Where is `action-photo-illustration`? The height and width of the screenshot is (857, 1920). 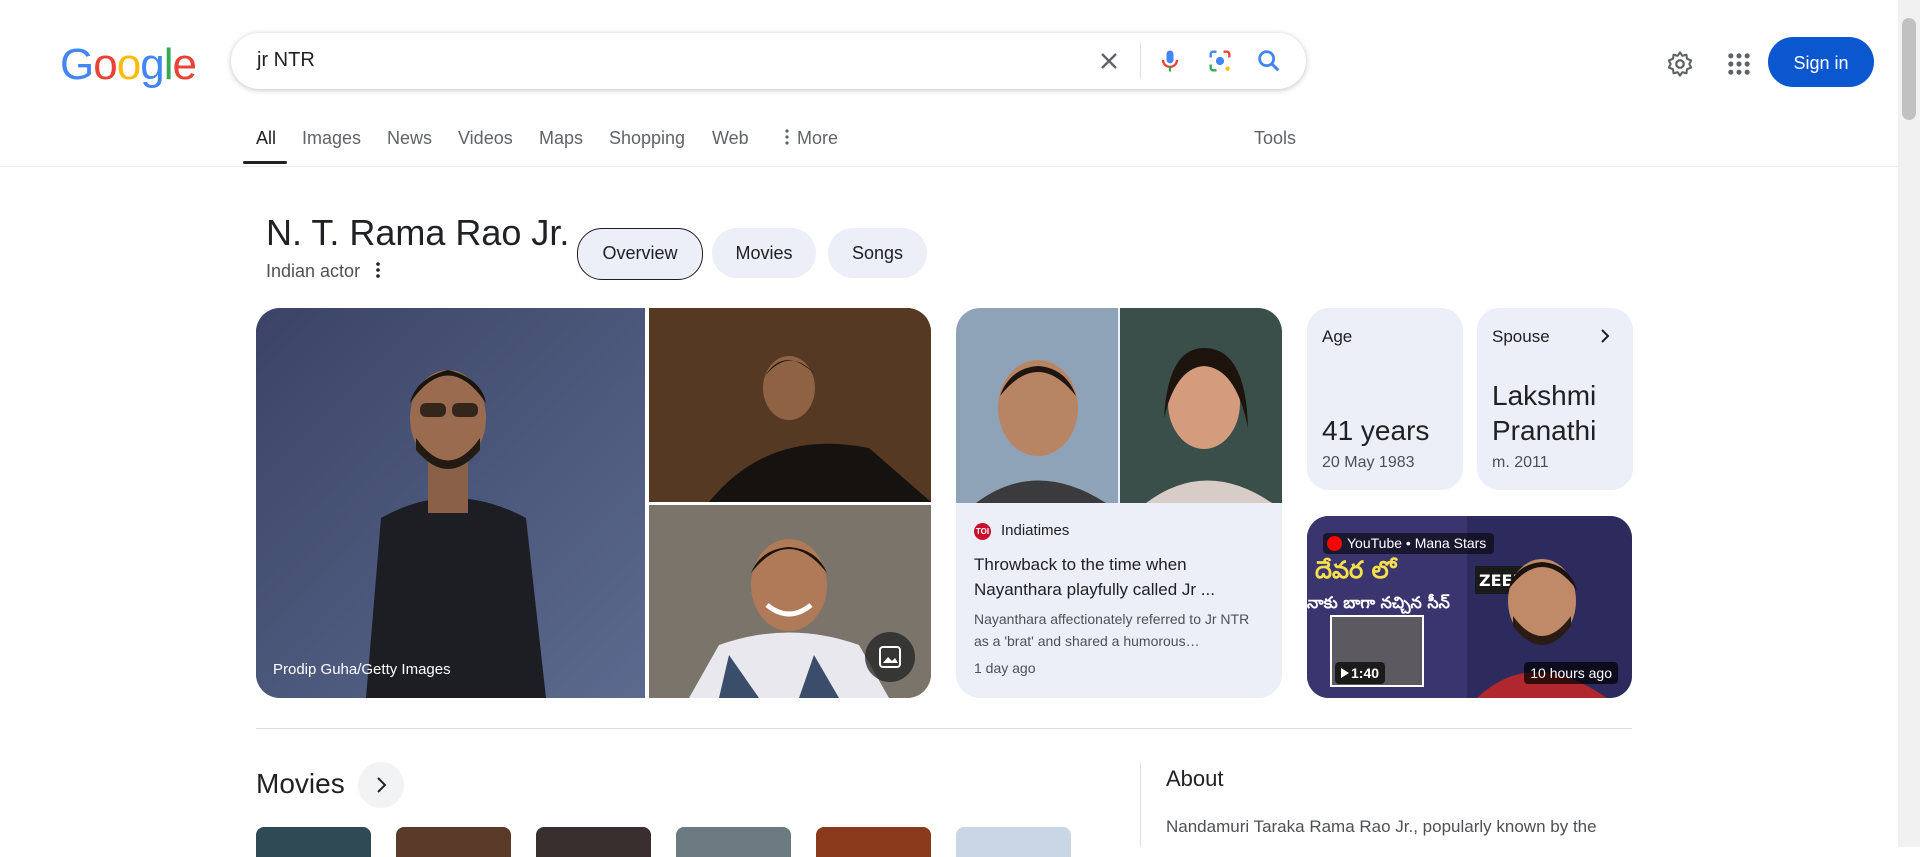 action-photo-illustration is located at coordinates (790, 405).